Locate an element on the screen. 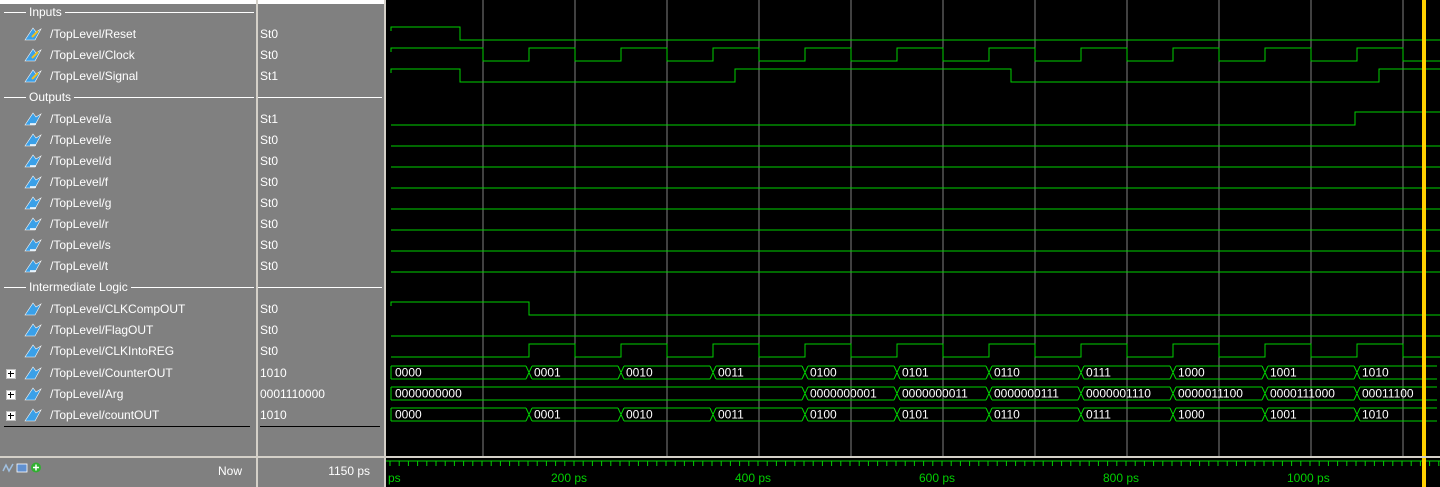  bus-counterout-value: 1000 is located at coordinates (1191, 373).